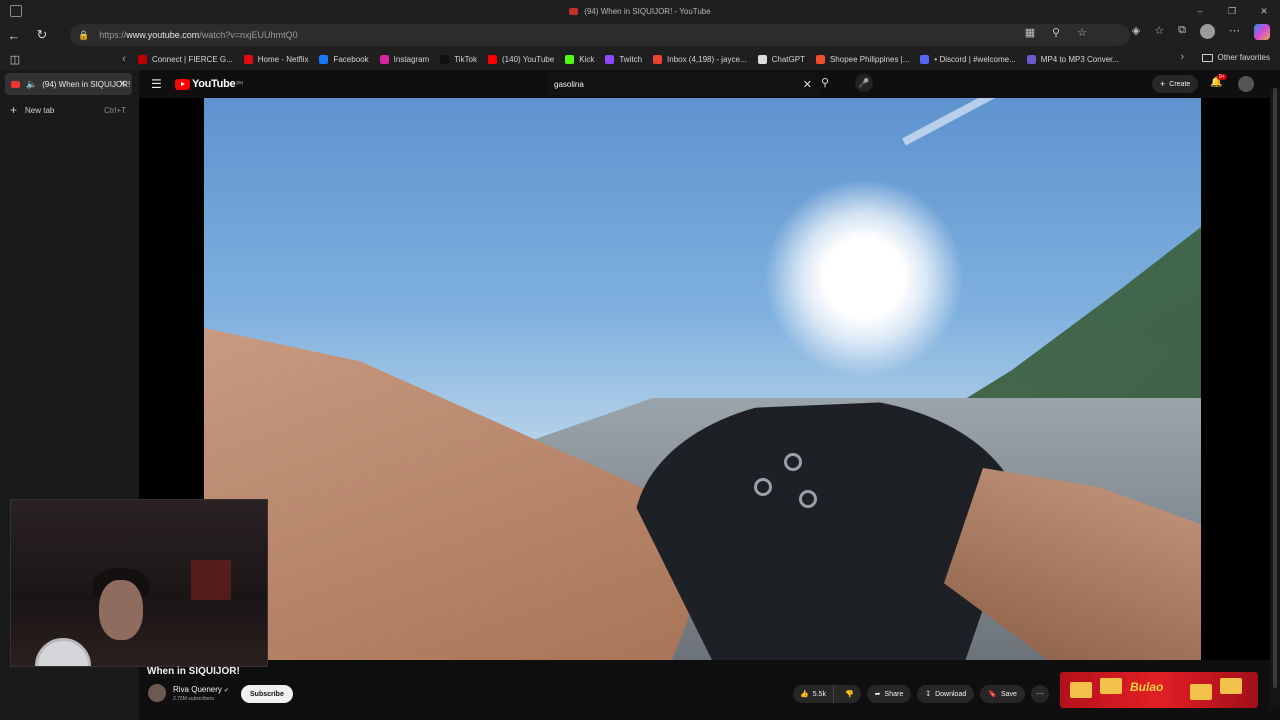  I want to click on page-scrollbar, so click(1275, 398).